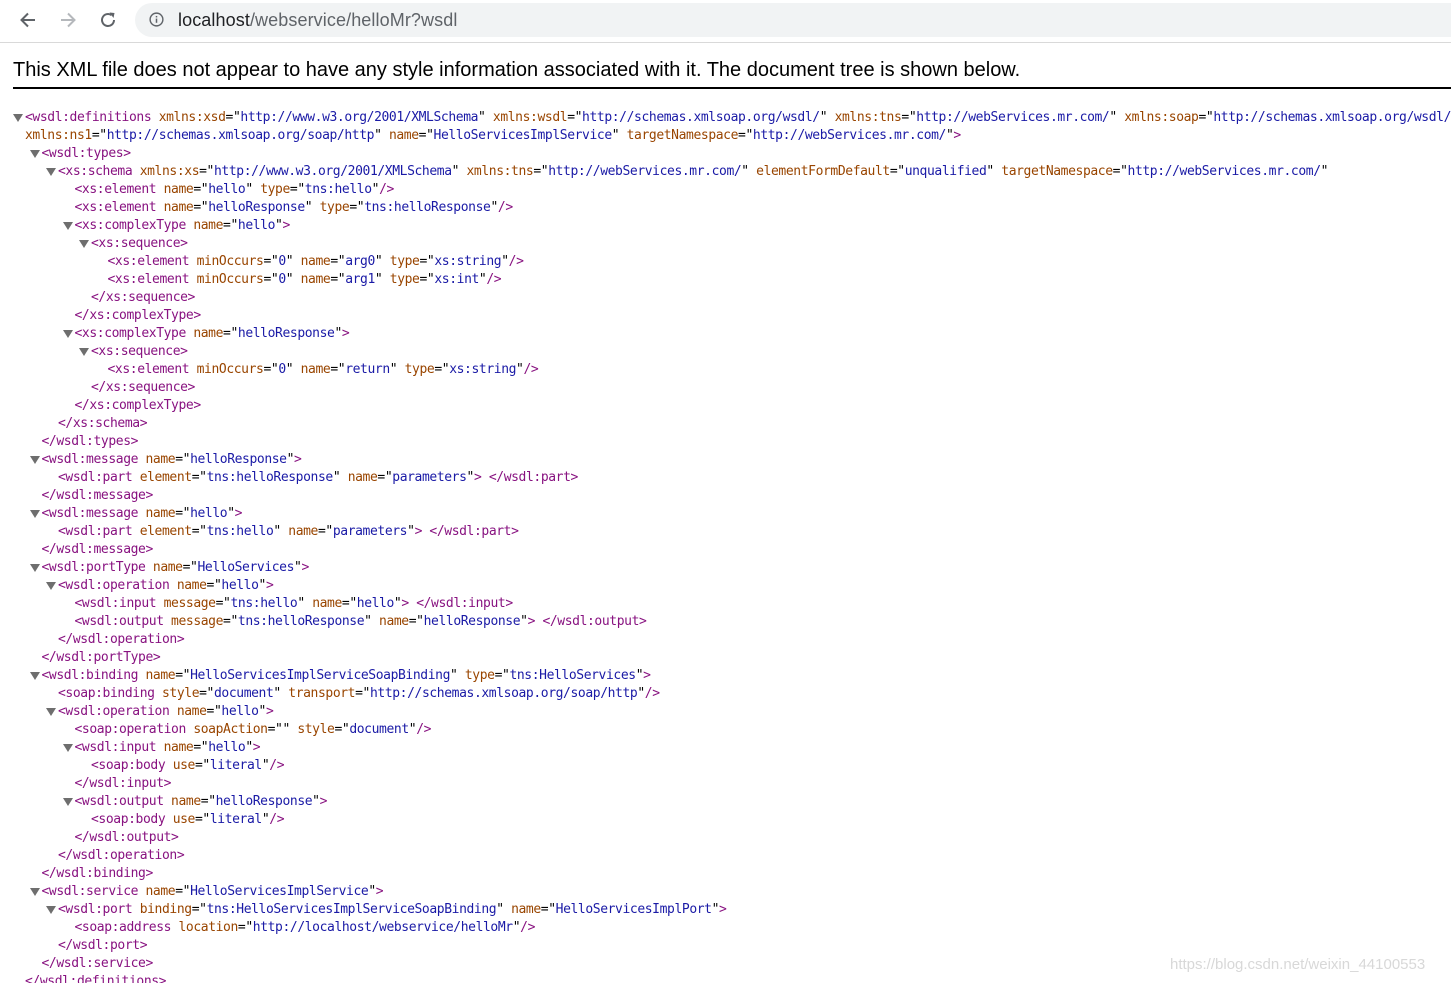 This screenshot has height=983, width=1451. I want to click on xml-line: <soap:body use="literal"/>, so click(188, 820).